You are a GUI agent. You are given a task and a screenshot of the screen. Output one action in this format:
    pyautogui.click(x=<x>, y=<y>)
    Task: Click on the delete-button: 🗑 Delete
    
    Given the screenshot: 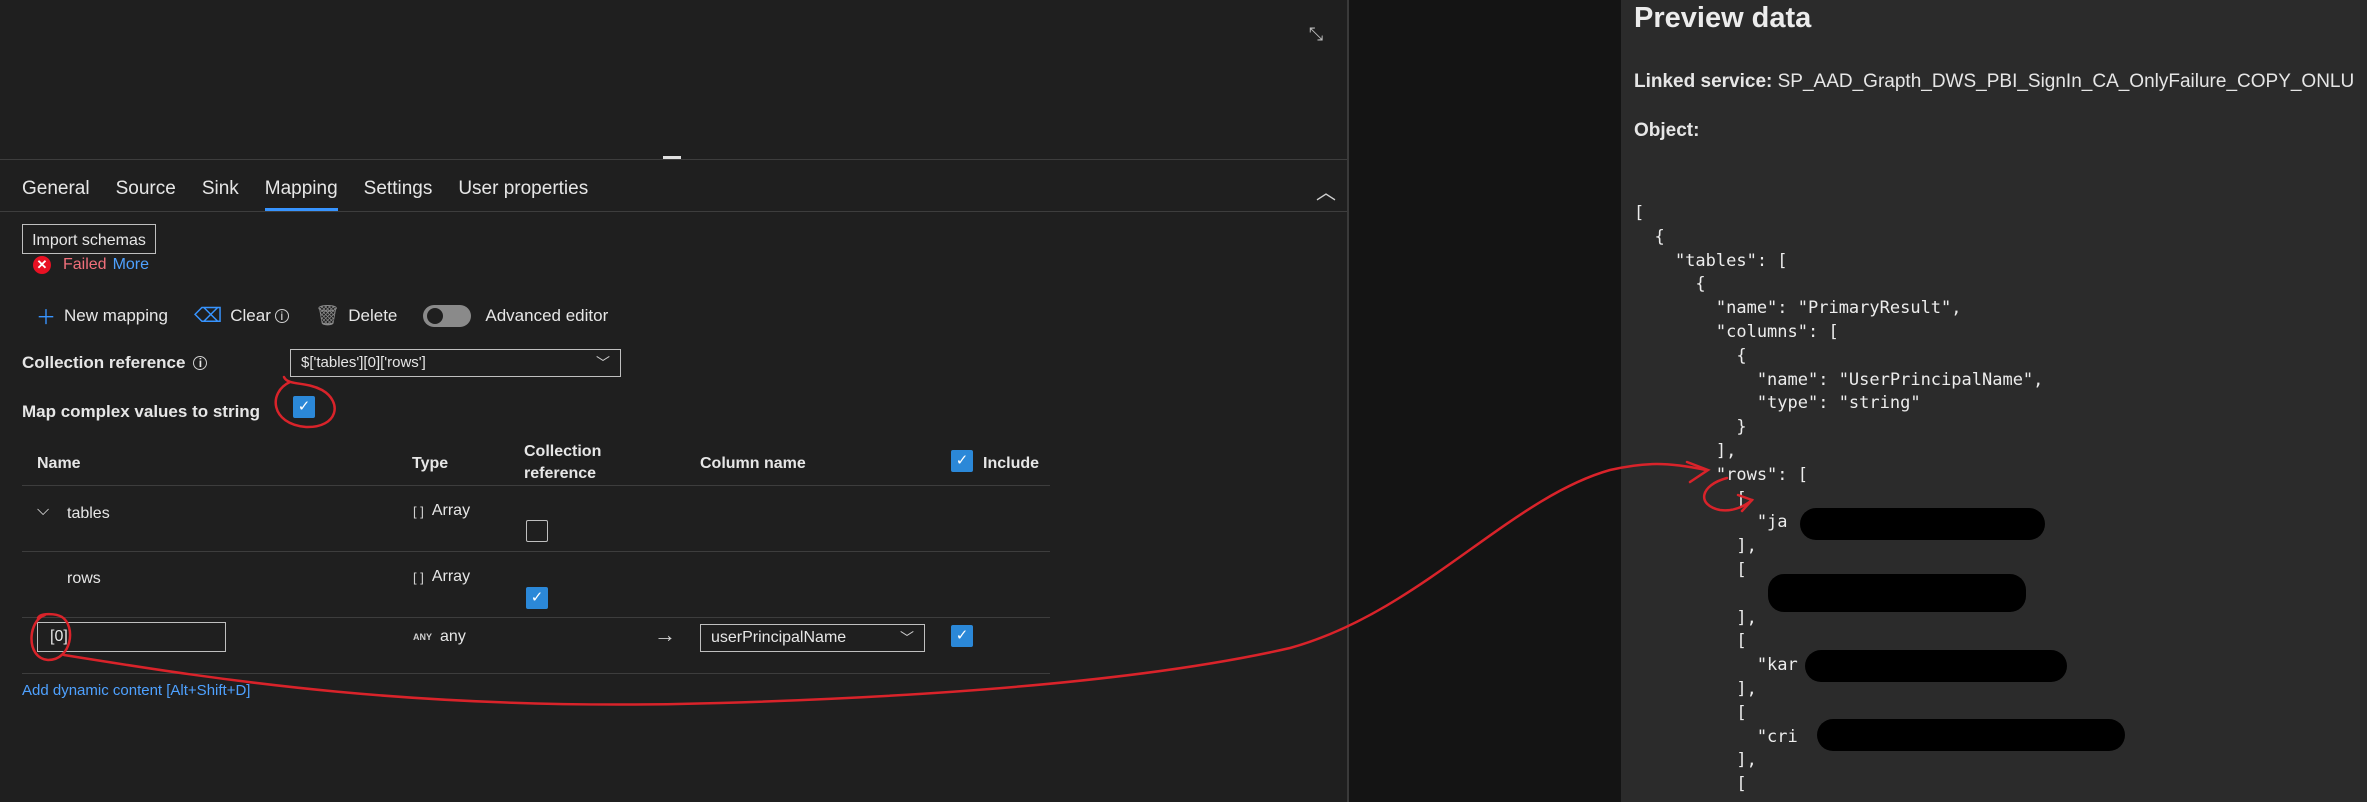 What is the action you would take?
    pyautogui.click(x=356, y=315)
    